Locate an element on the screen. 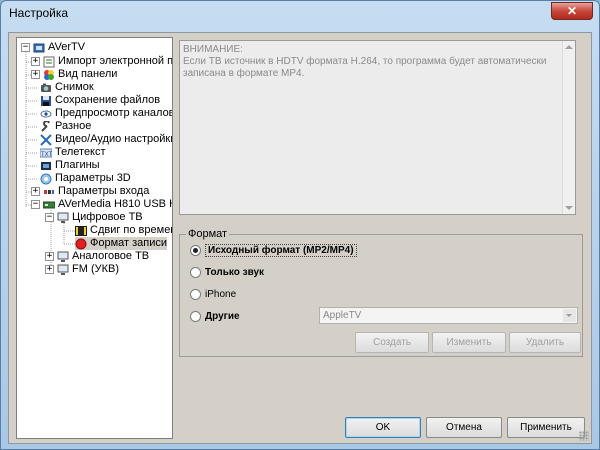 The width and height of the screenshot is (600, 450). tree-item-label: Предпросмотр каналов is located at coordinates (114, 113).